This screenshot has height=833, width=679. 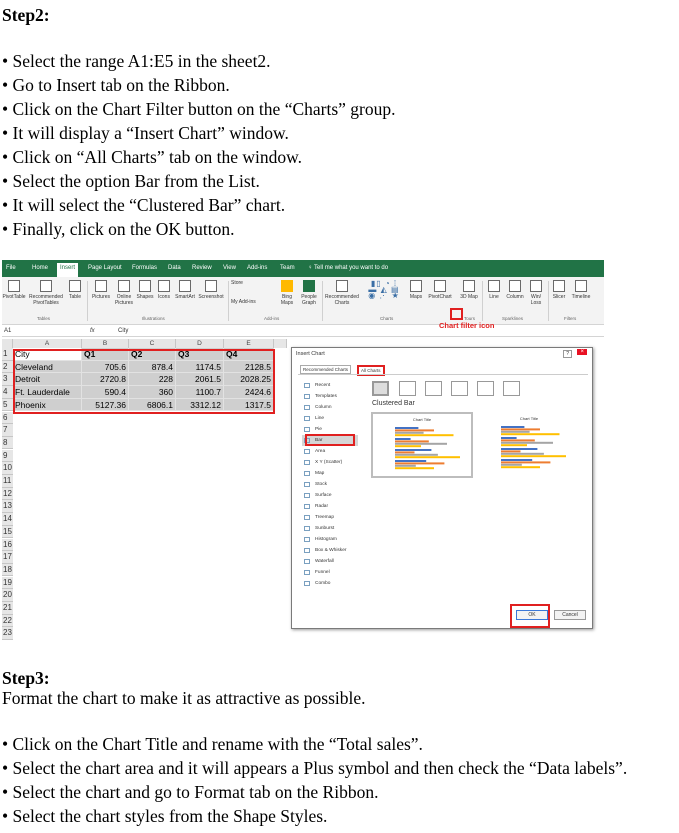 What do you see at coordinates (280, 343) in the screenshot?
I see `column-header` at bounding box center [280, 343].